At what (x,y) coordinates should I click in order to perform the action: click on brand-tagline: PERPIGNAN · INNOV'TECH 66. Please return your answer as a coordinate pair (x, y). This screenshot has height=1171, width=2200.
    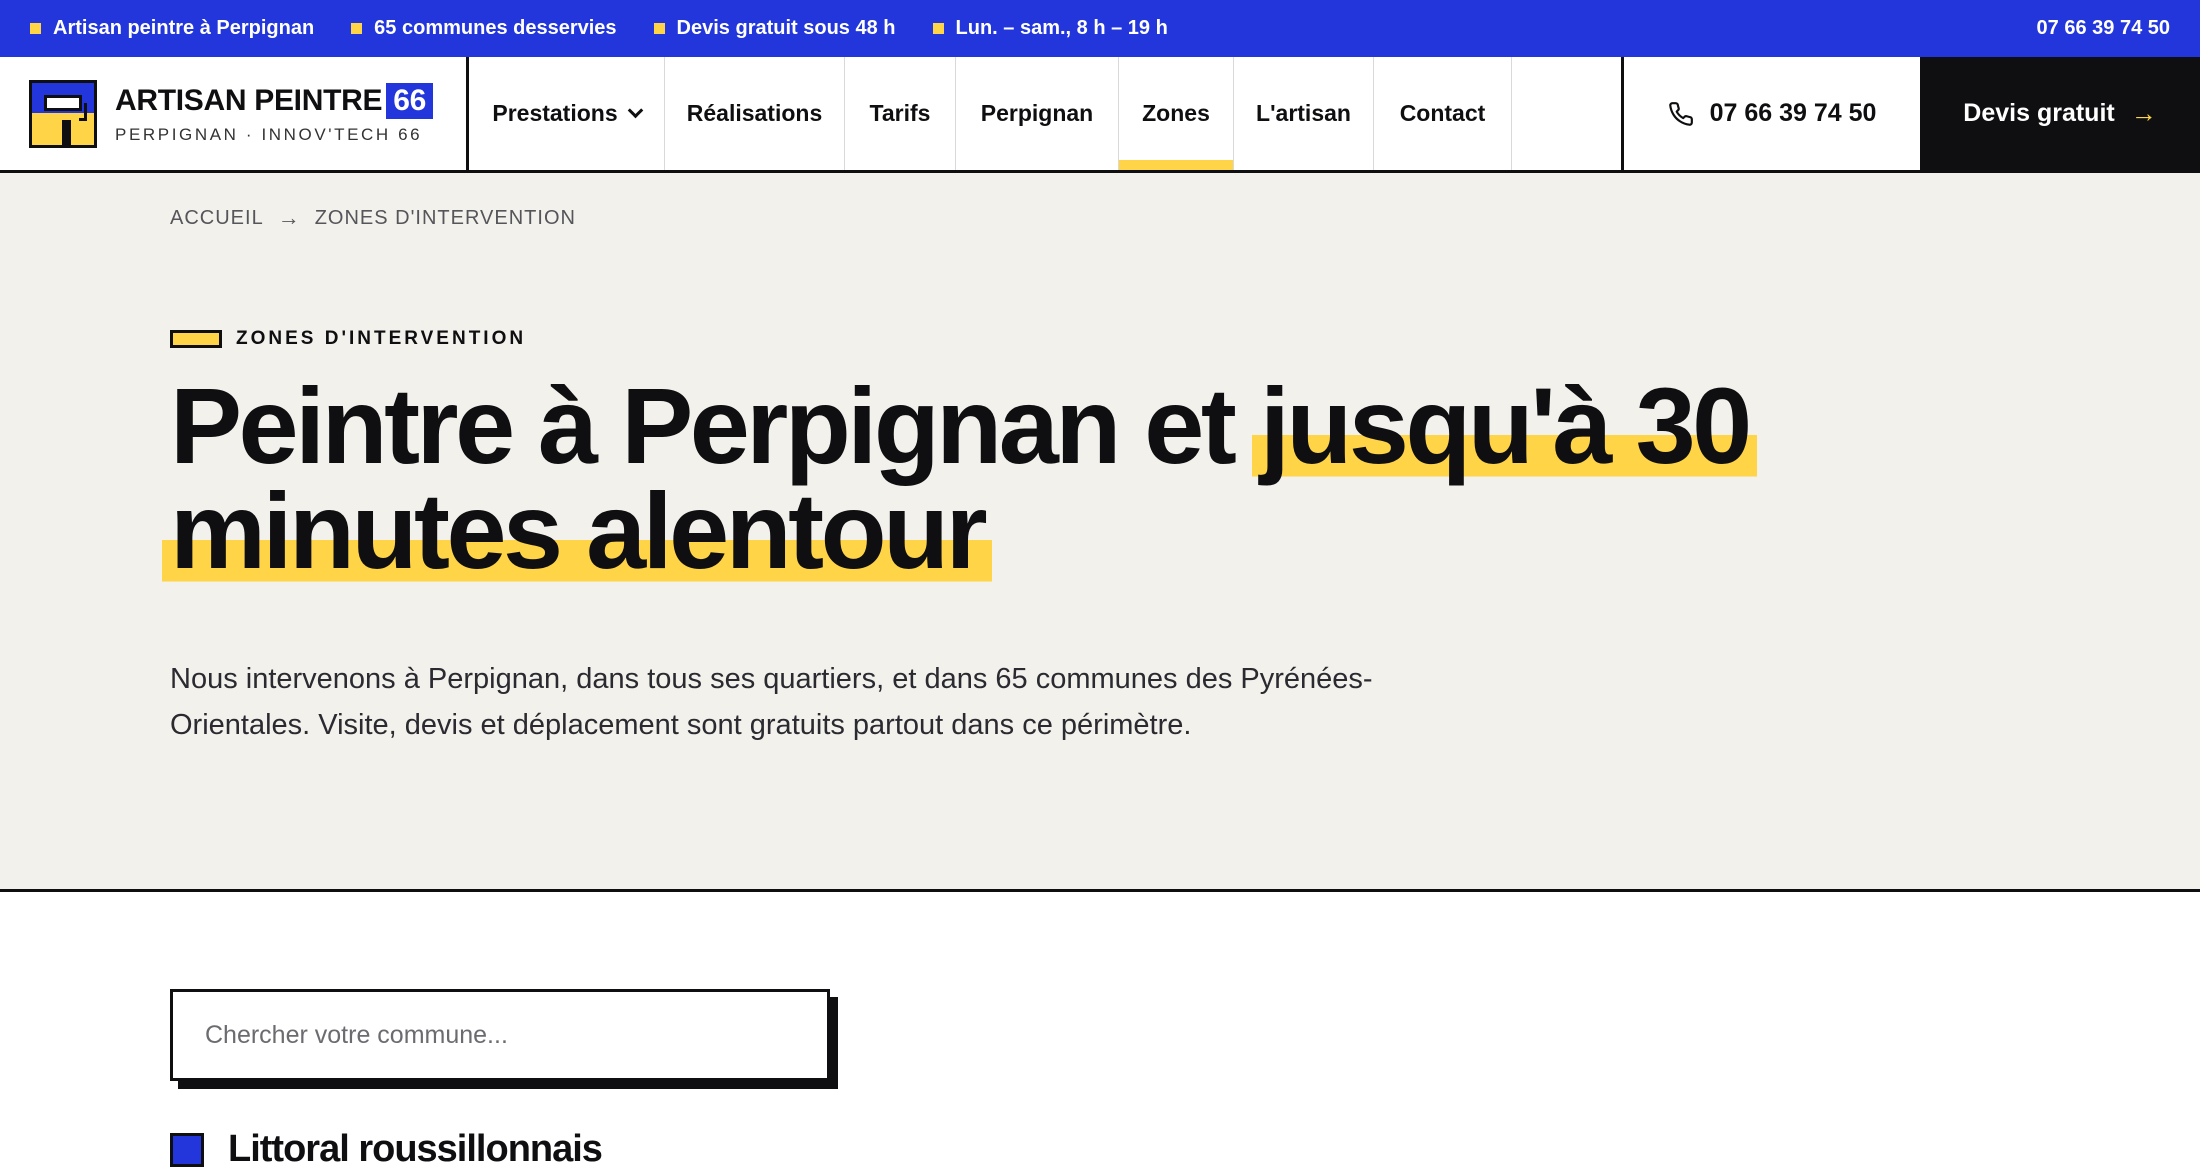
    Looking at the image, I should click on (269, 134).